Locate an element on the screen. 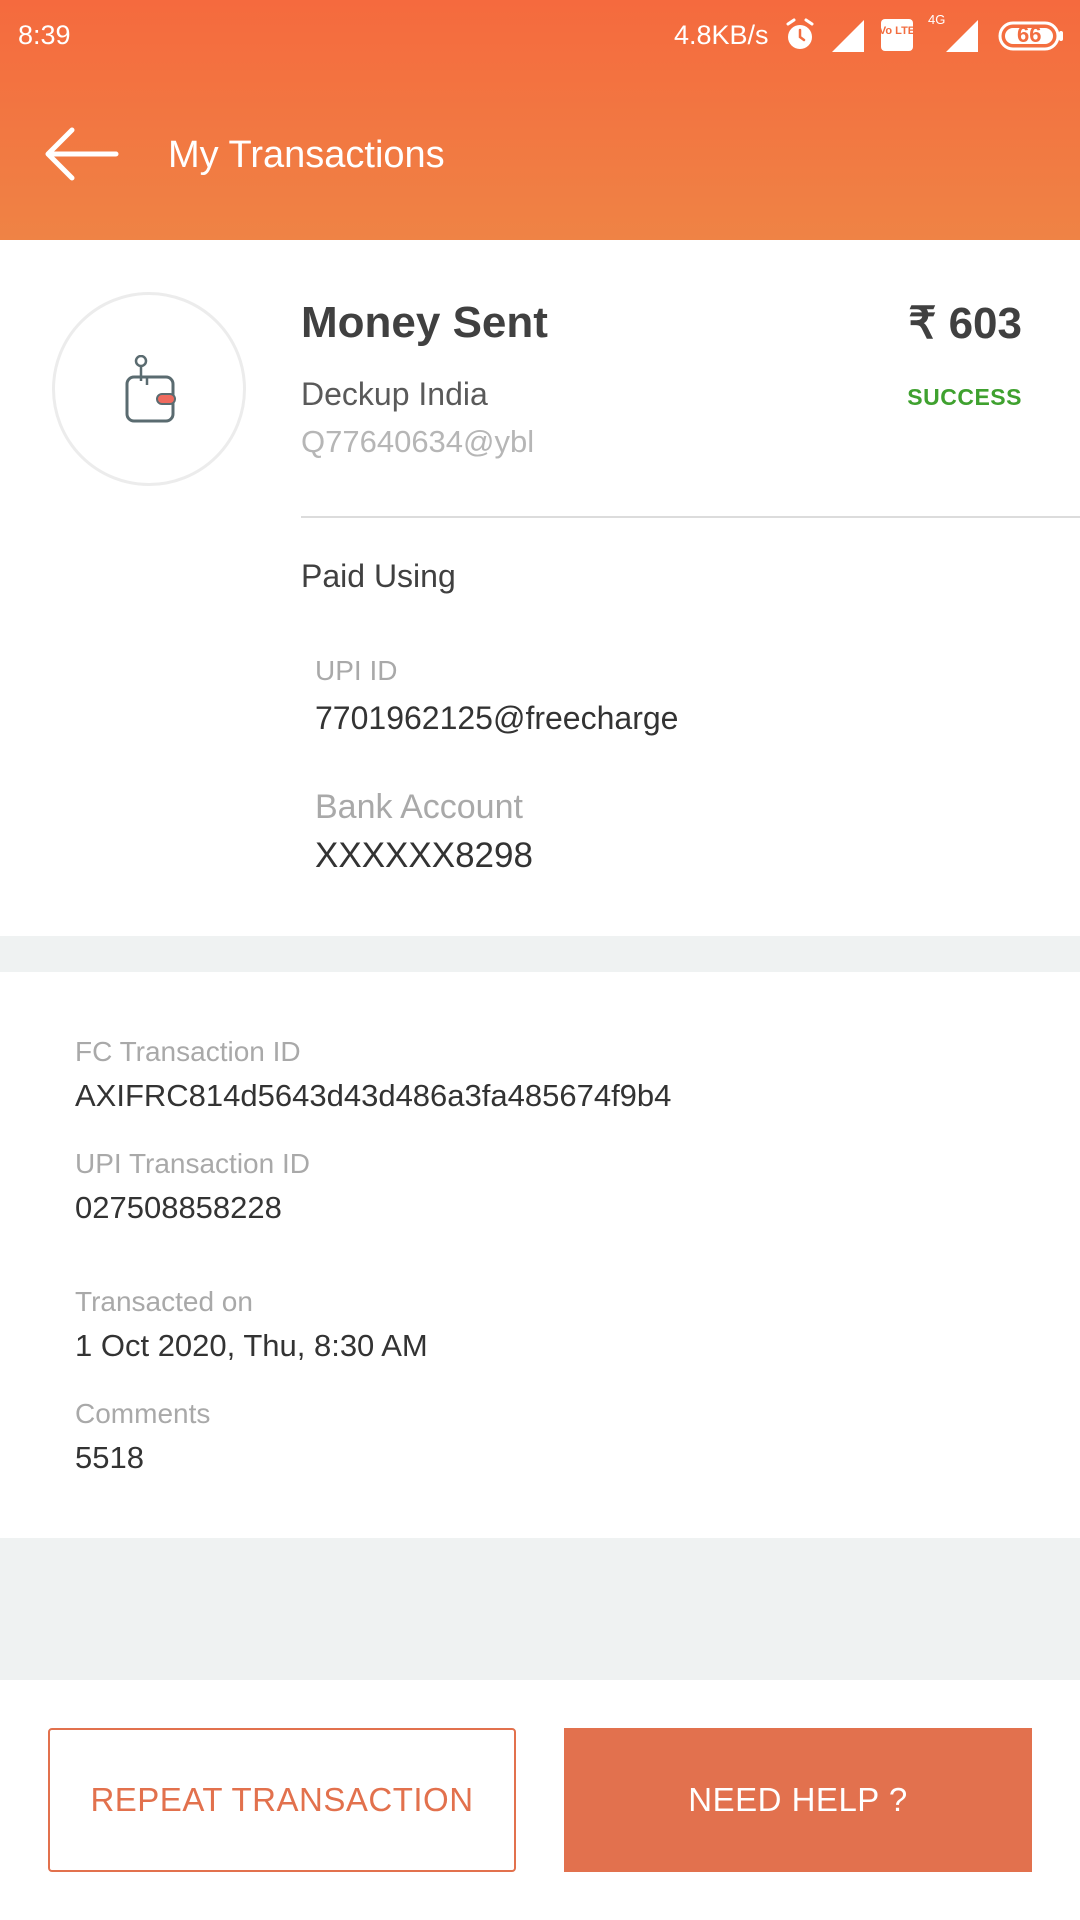 The height and width of the screenshot is (1920, 1080). transacted-on-value: 1 Oct 2020, Thu, 8:30 AM is located at coordinates (251, 1345).